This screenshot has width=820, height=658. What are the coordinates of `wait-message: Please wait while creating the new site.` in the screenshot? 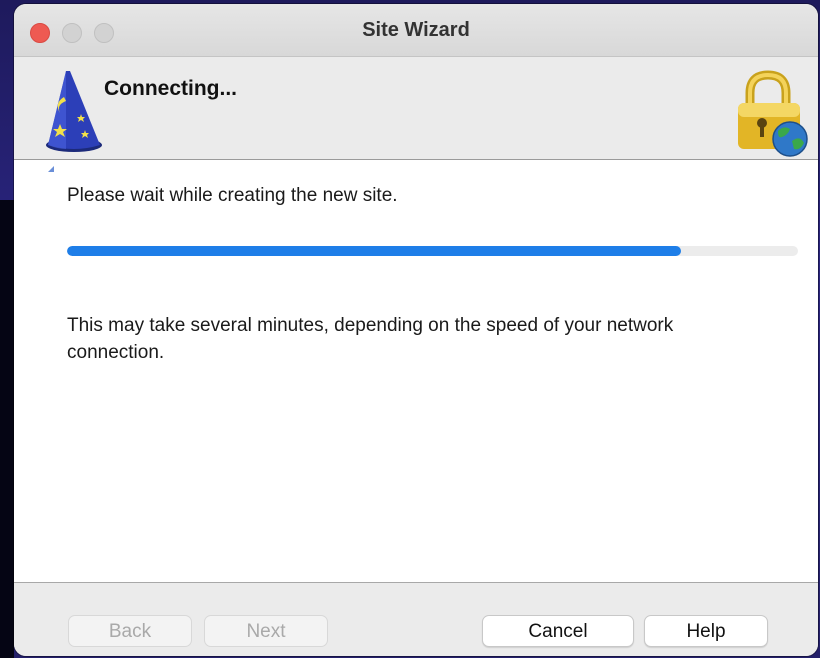 It's located at (232, 195).